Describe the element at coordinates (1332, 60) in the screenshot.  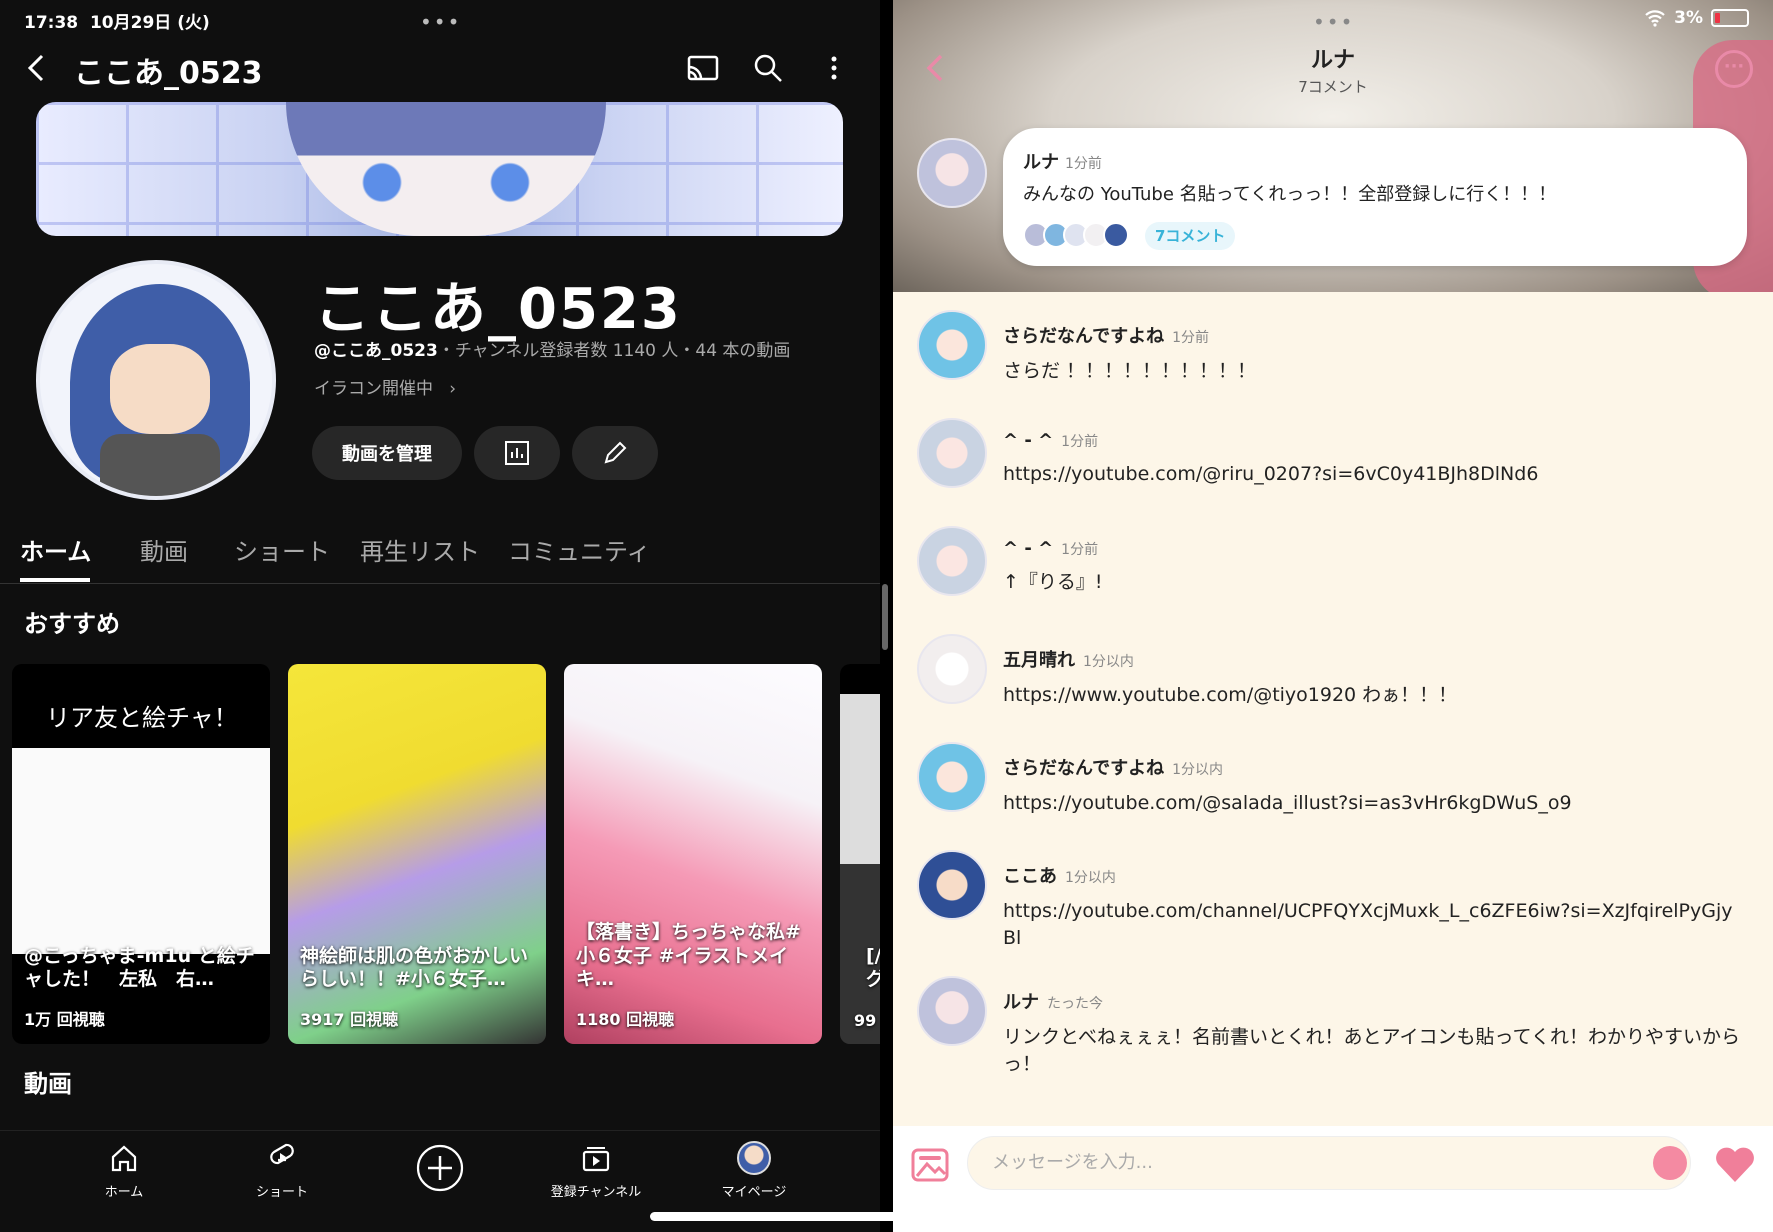
I see `chat-title: ルナ` at that location.